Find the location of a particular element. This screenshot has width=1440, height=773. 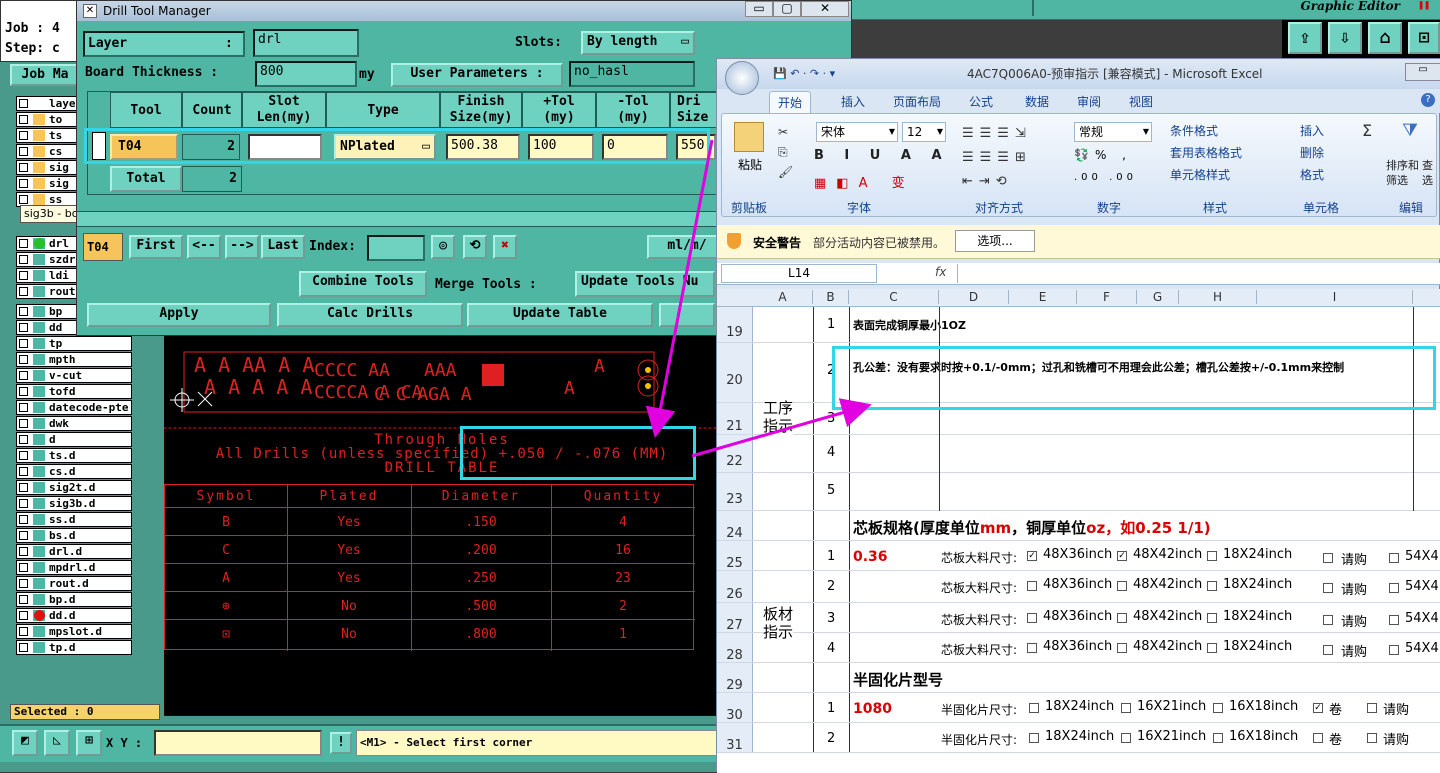

arrow-table-to-excel is located at coordinates (781, 428).